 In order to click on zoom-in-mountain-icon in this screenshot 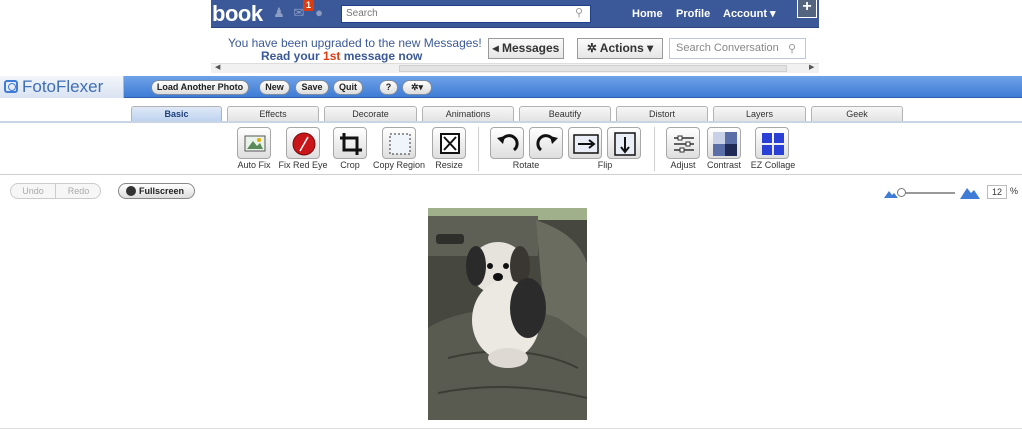, I will do `click(970, 192)`.